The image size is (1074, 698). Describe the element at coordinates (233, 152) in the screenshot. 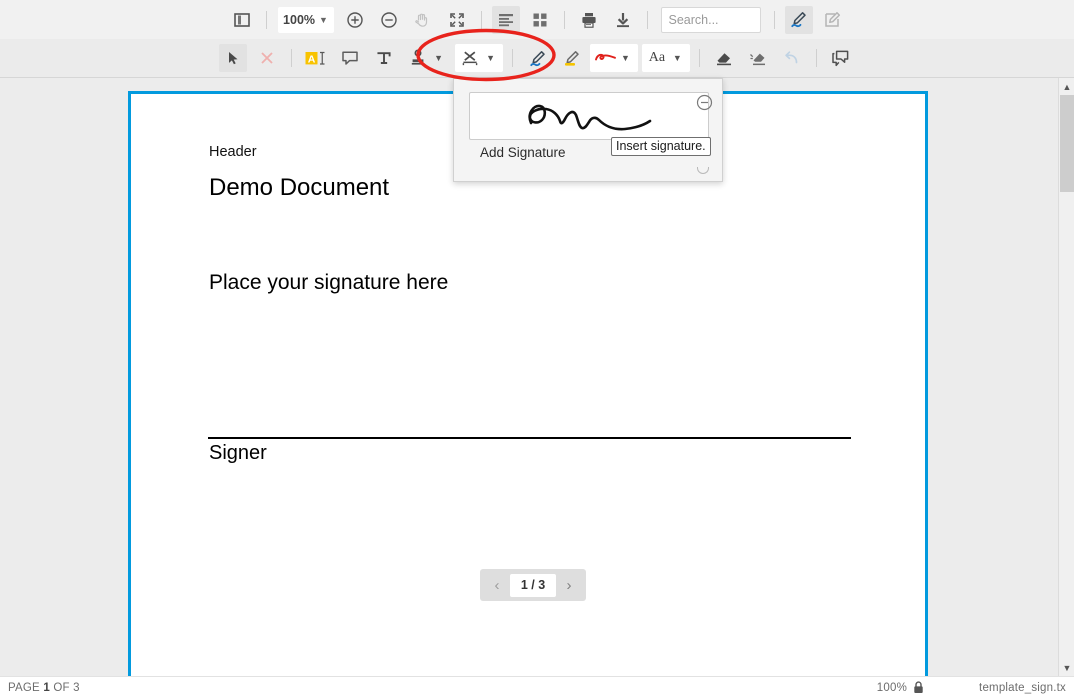

I see `document-header-text: Header` at that location.